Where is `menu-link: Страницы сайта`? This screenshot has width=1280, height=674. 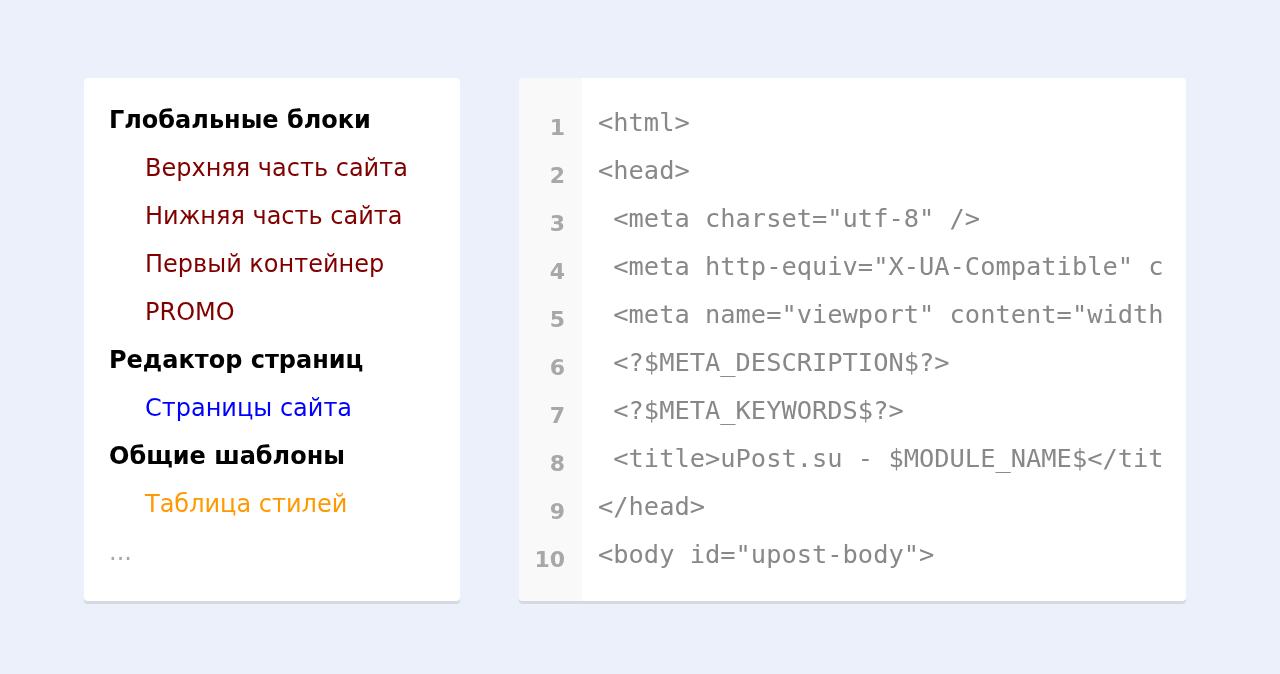
menu-link: Страницы сайта is located at coordinates (249, 408).